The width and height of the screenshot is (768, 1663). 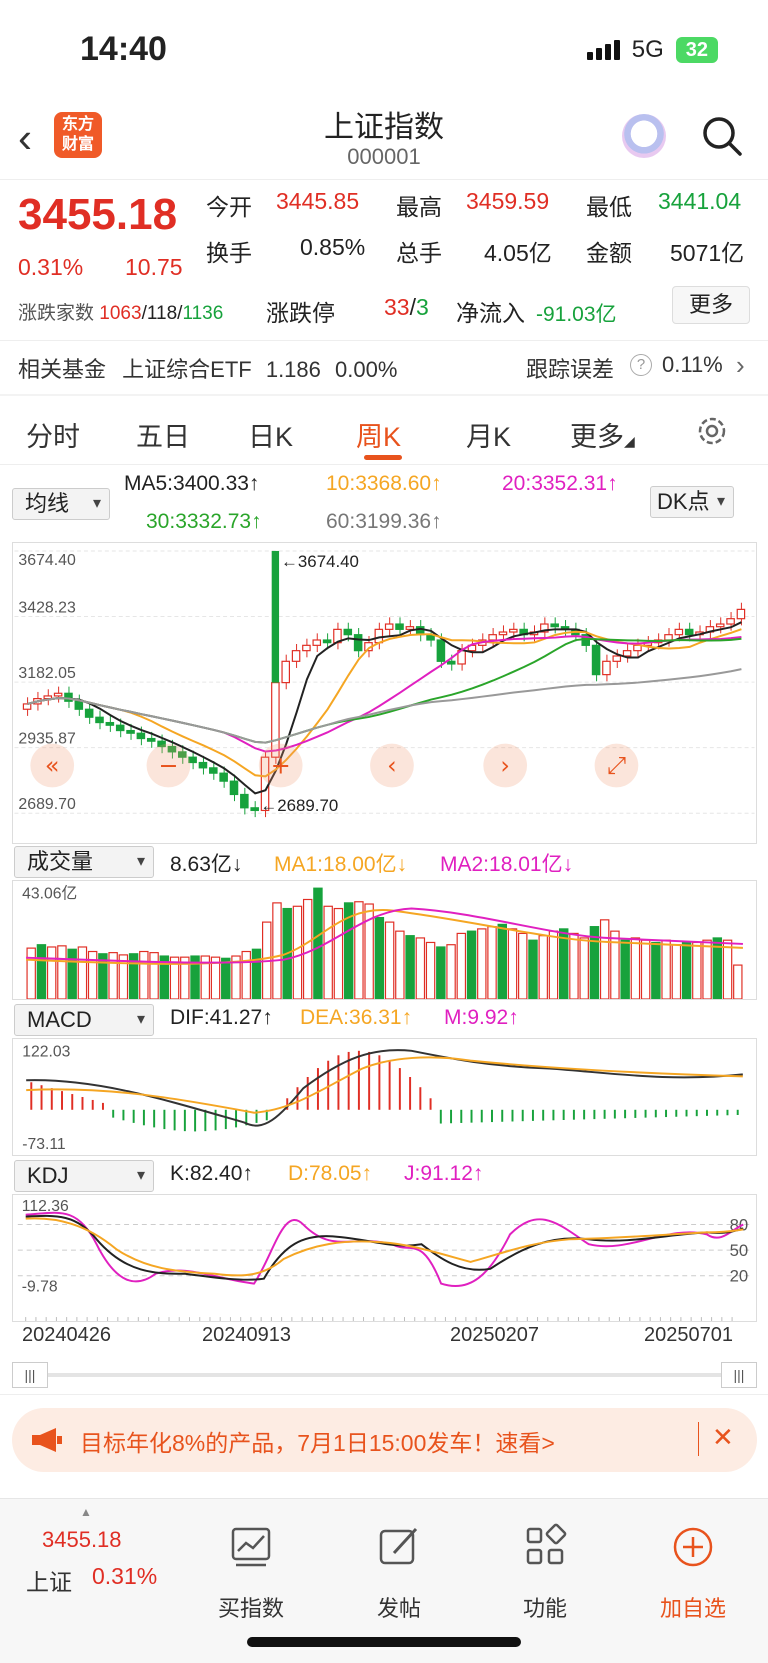 What do you see at coordinates (711, 305) in the screenshot?
I see `more-button: 更多` at bounding box center [711, 305].